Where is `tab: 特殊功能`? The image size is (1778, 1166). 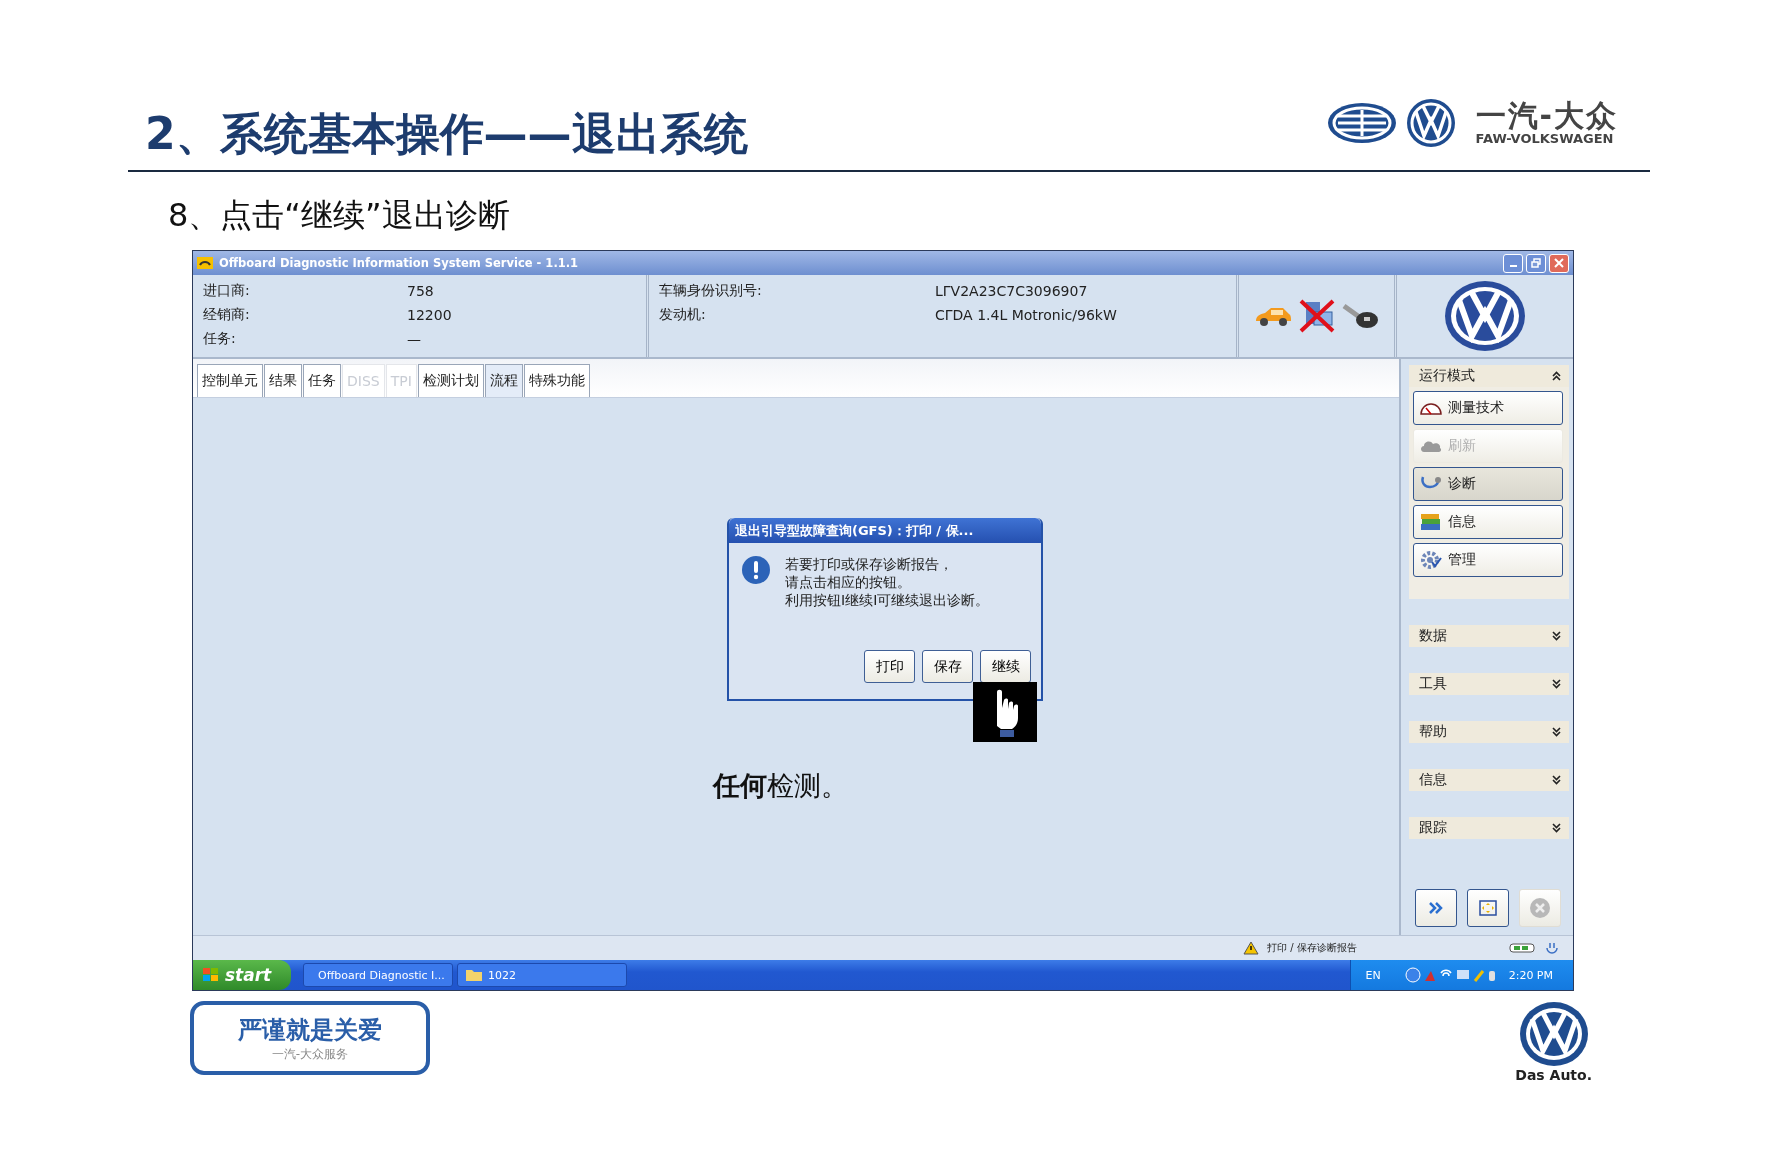 tab: 特殊功能 is located at coordinates (556, 381).